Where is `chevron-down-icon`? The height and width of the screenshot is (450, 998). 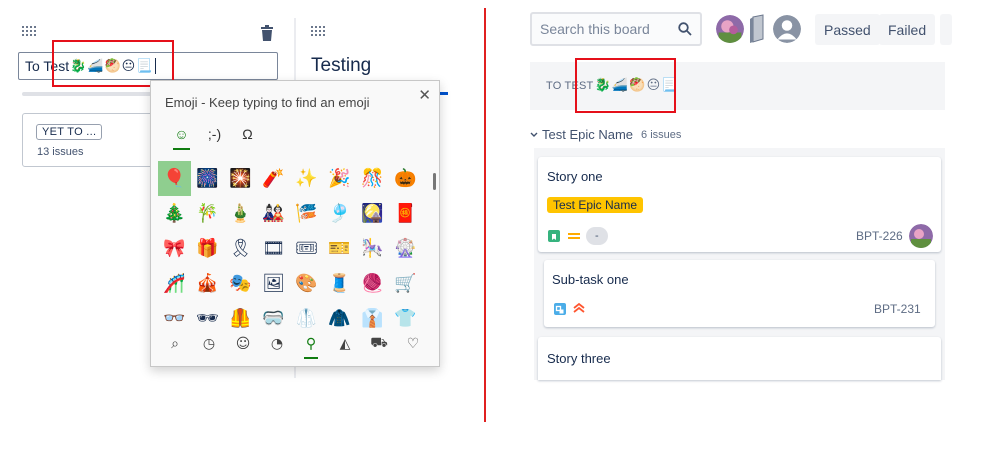 chevron-down-icon is located at coordinates (534, 135).